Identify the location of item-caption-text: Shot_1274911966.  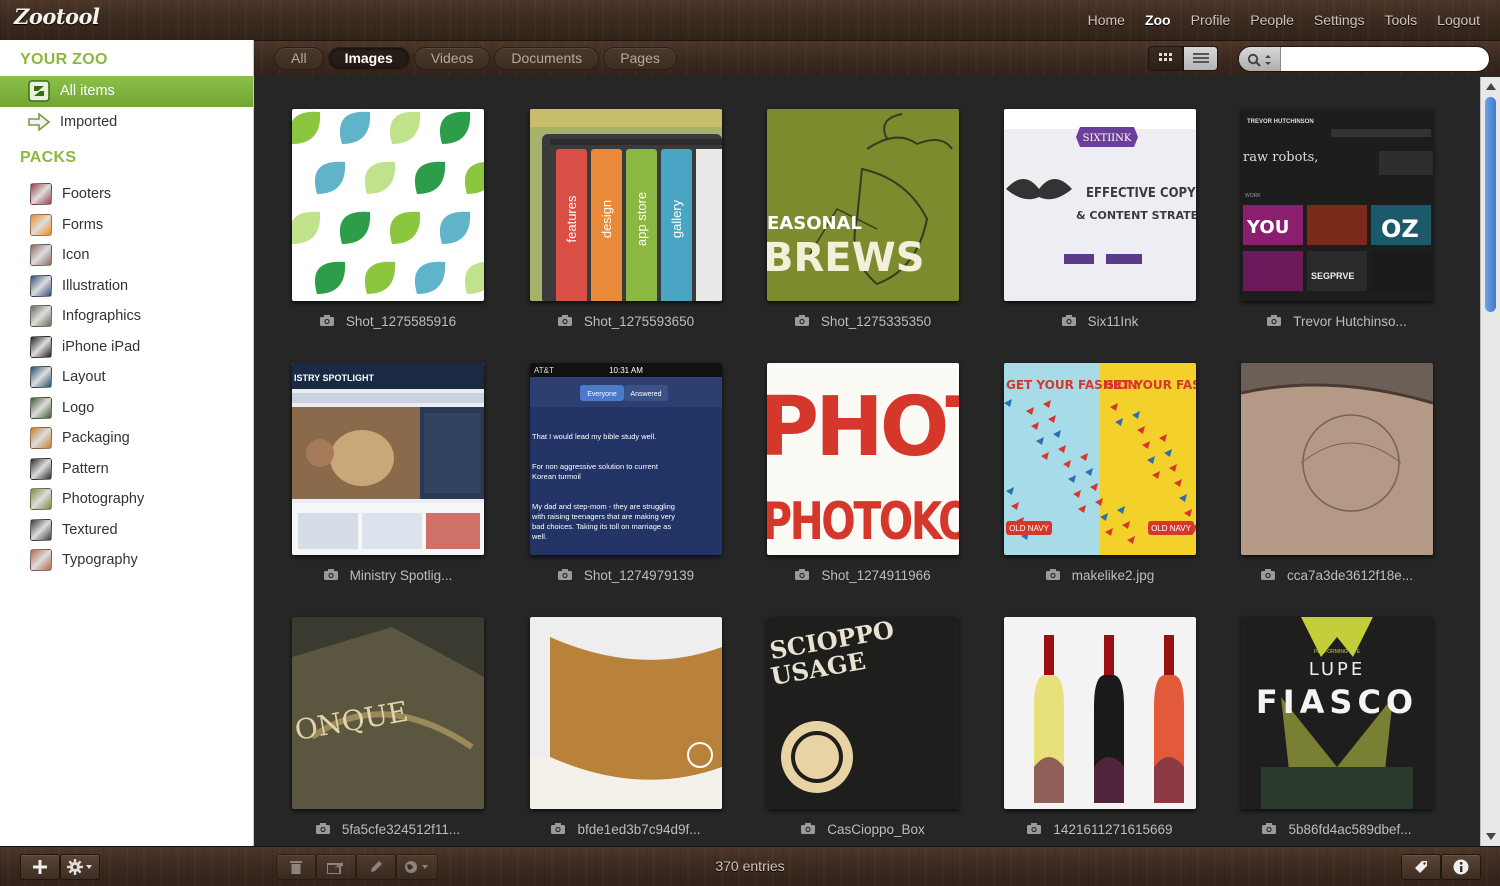
(876, 575).